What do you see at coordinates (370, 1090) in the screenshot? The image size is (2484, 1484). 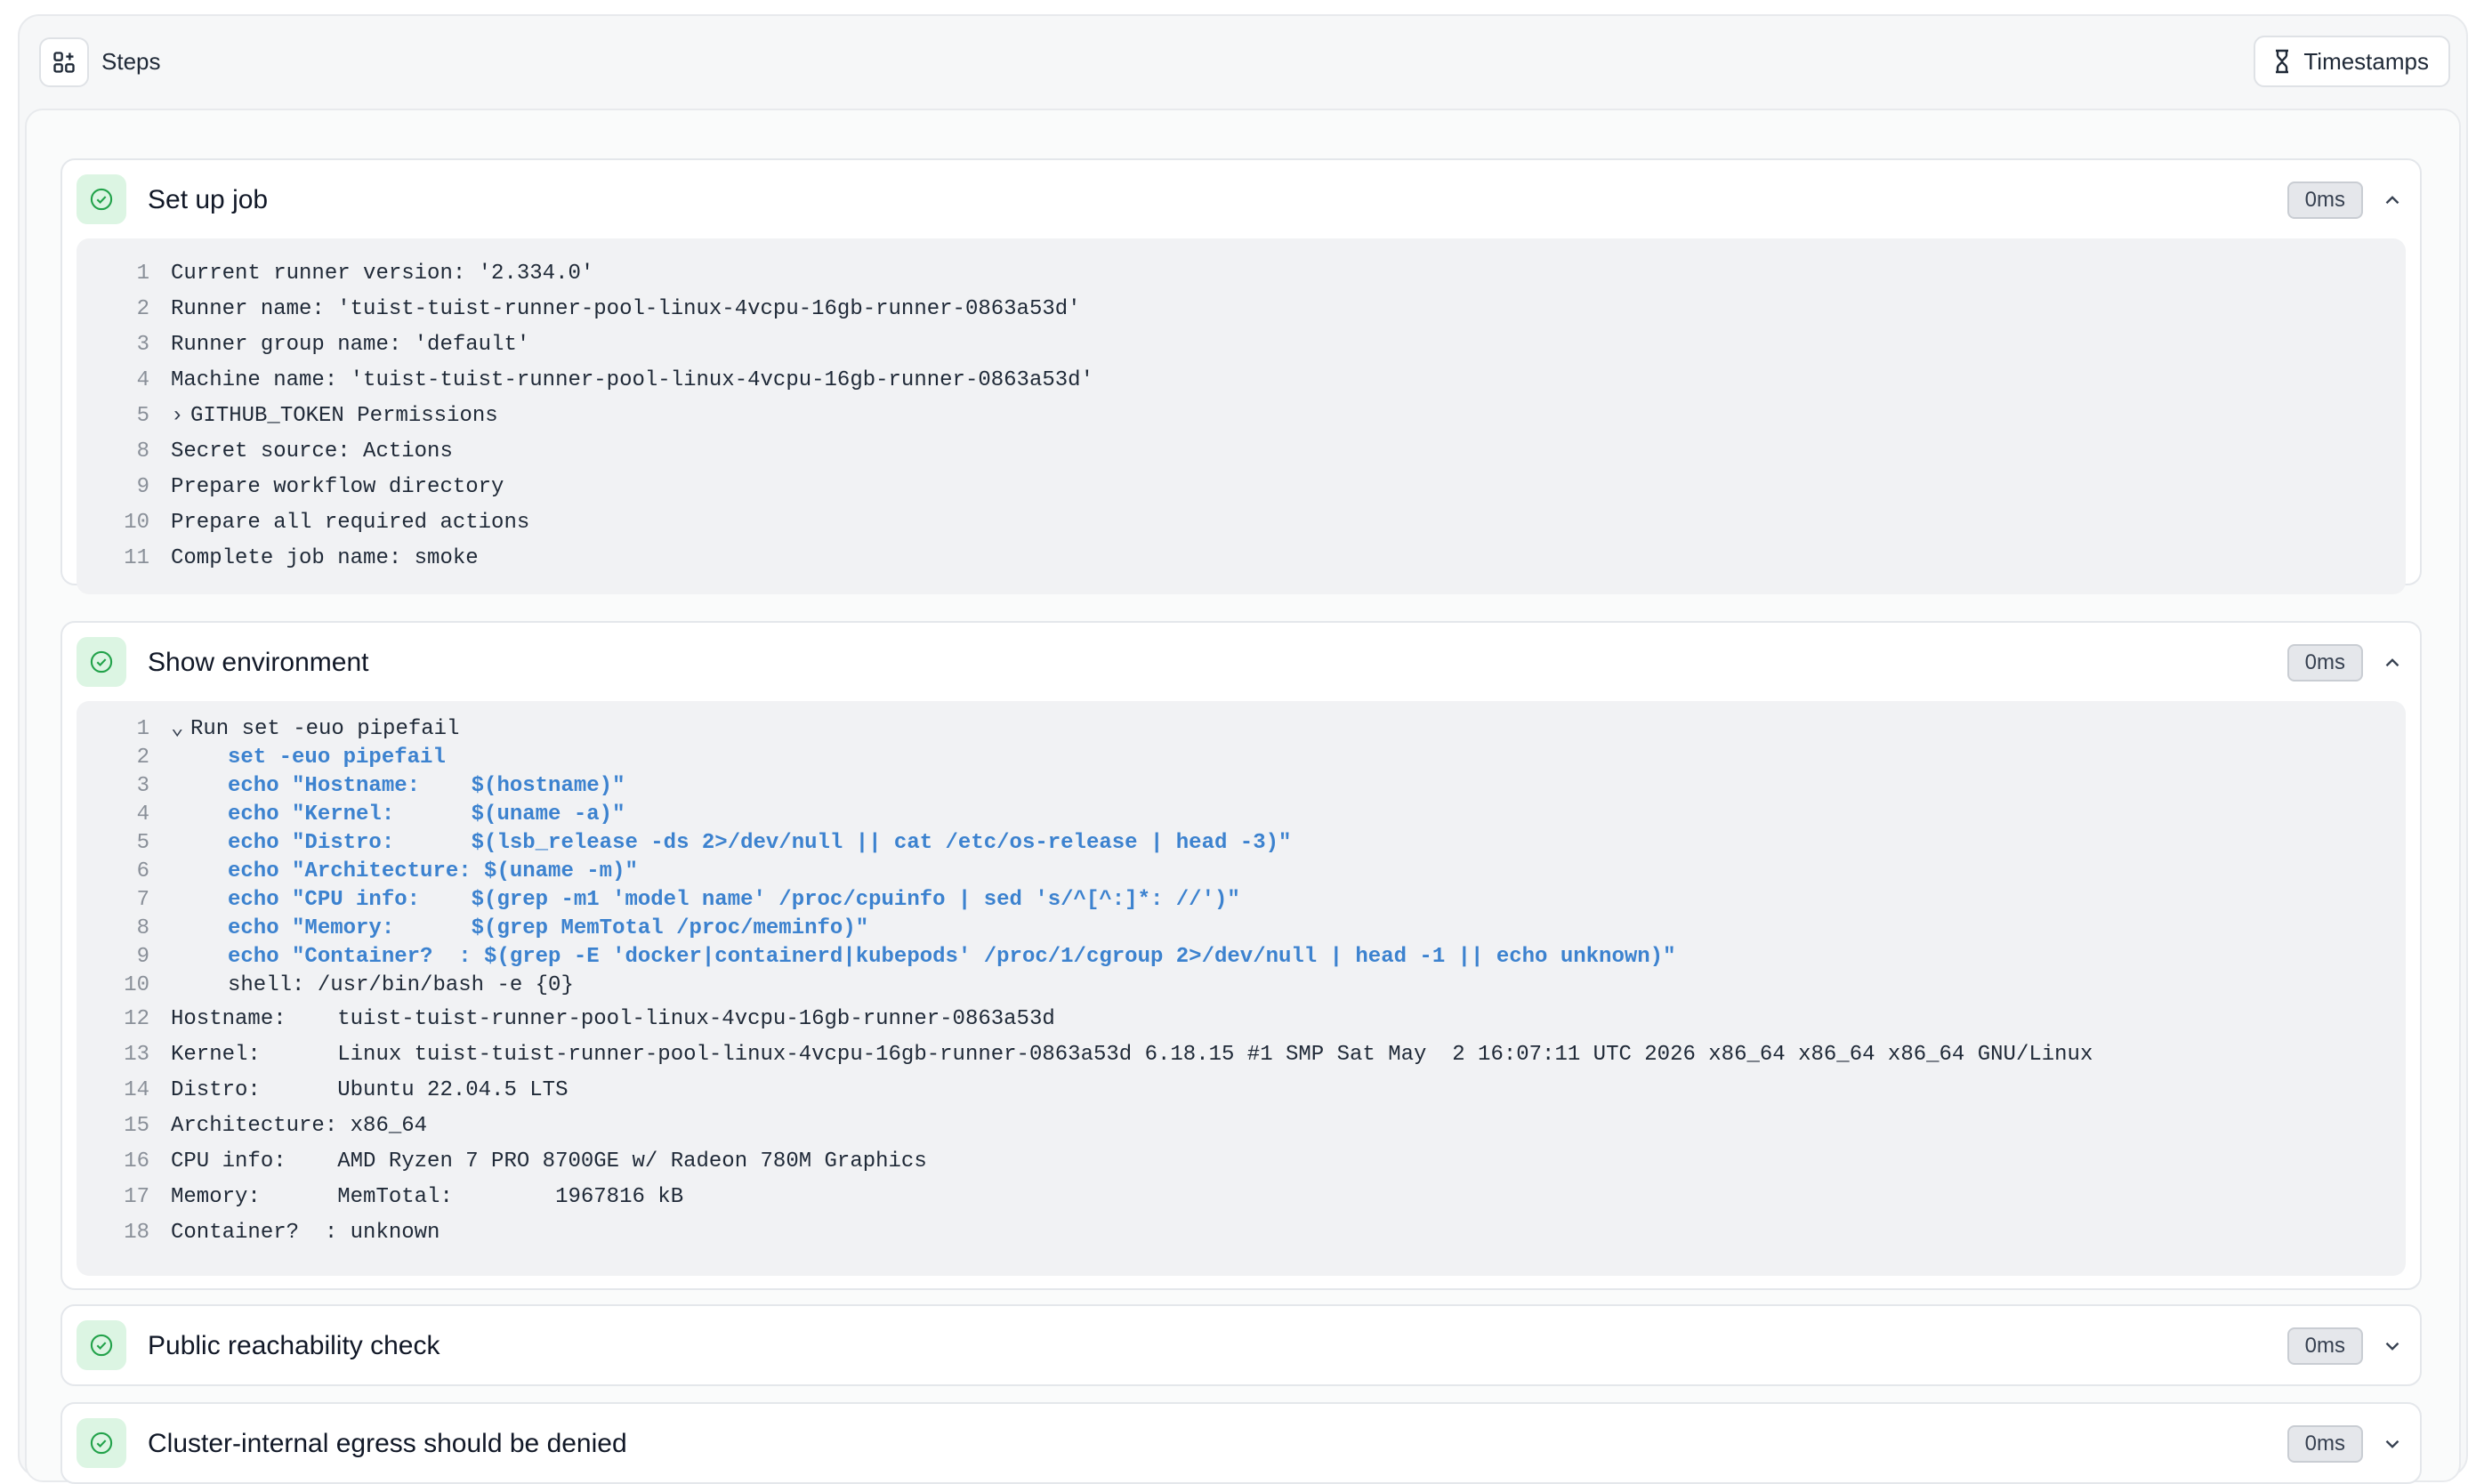 I see `log-text: Distro: Ubuntu 22.04.5 LTS` at bounding box center [370, 1090].